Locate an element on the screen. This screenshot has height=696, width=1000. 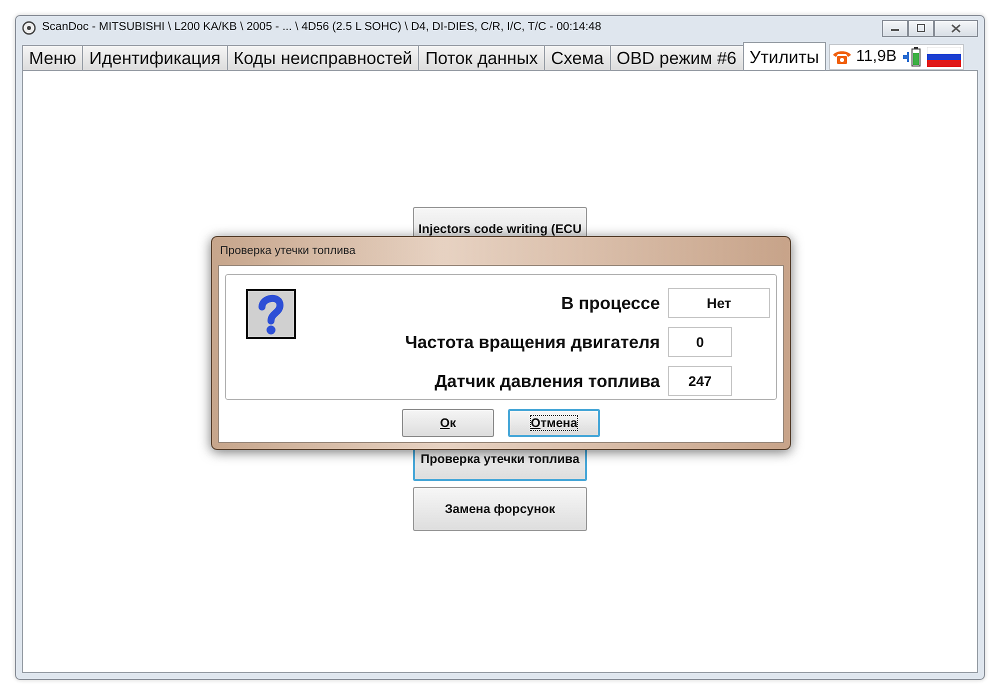
voltage-text: 11,9В is located at coordinates (876, 57).